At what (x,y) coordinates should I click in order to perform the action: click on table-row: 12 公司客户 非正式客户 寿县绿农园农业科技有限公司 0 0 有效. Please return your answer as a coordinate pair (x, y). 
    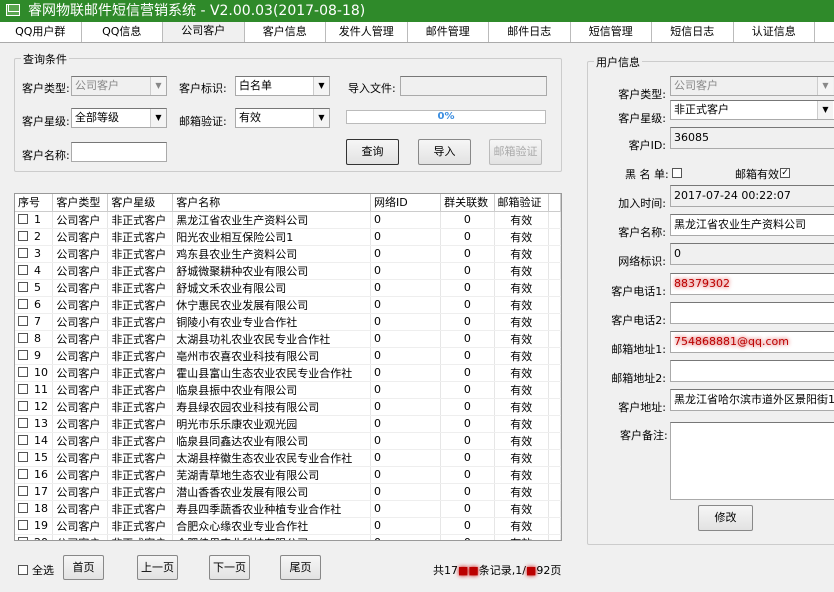
    Looking at the image, I should click on (288, 407).